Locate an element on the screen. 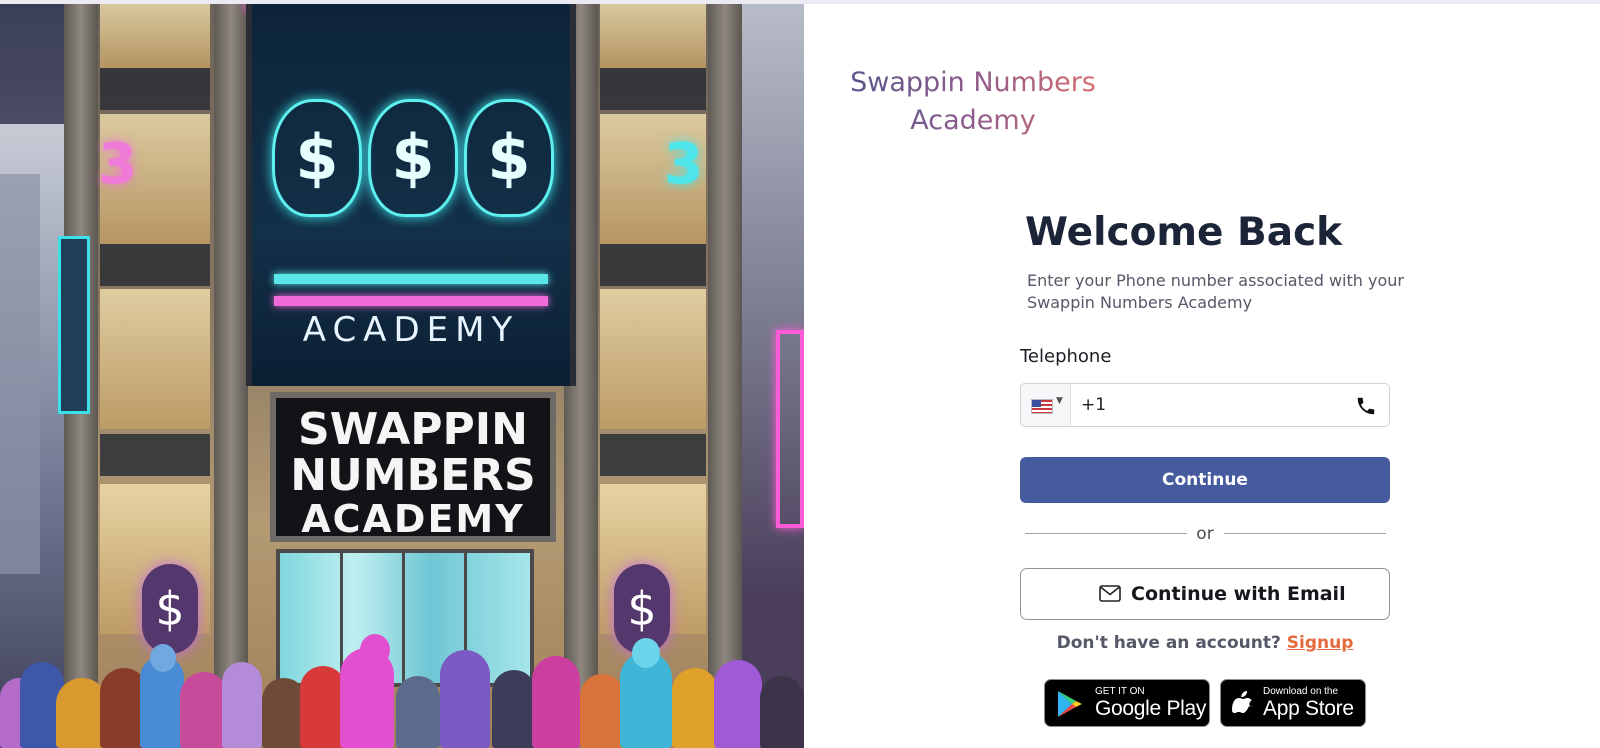 The image size is (1600, 748). divider-line-right is located at coordinates (1305, 533).